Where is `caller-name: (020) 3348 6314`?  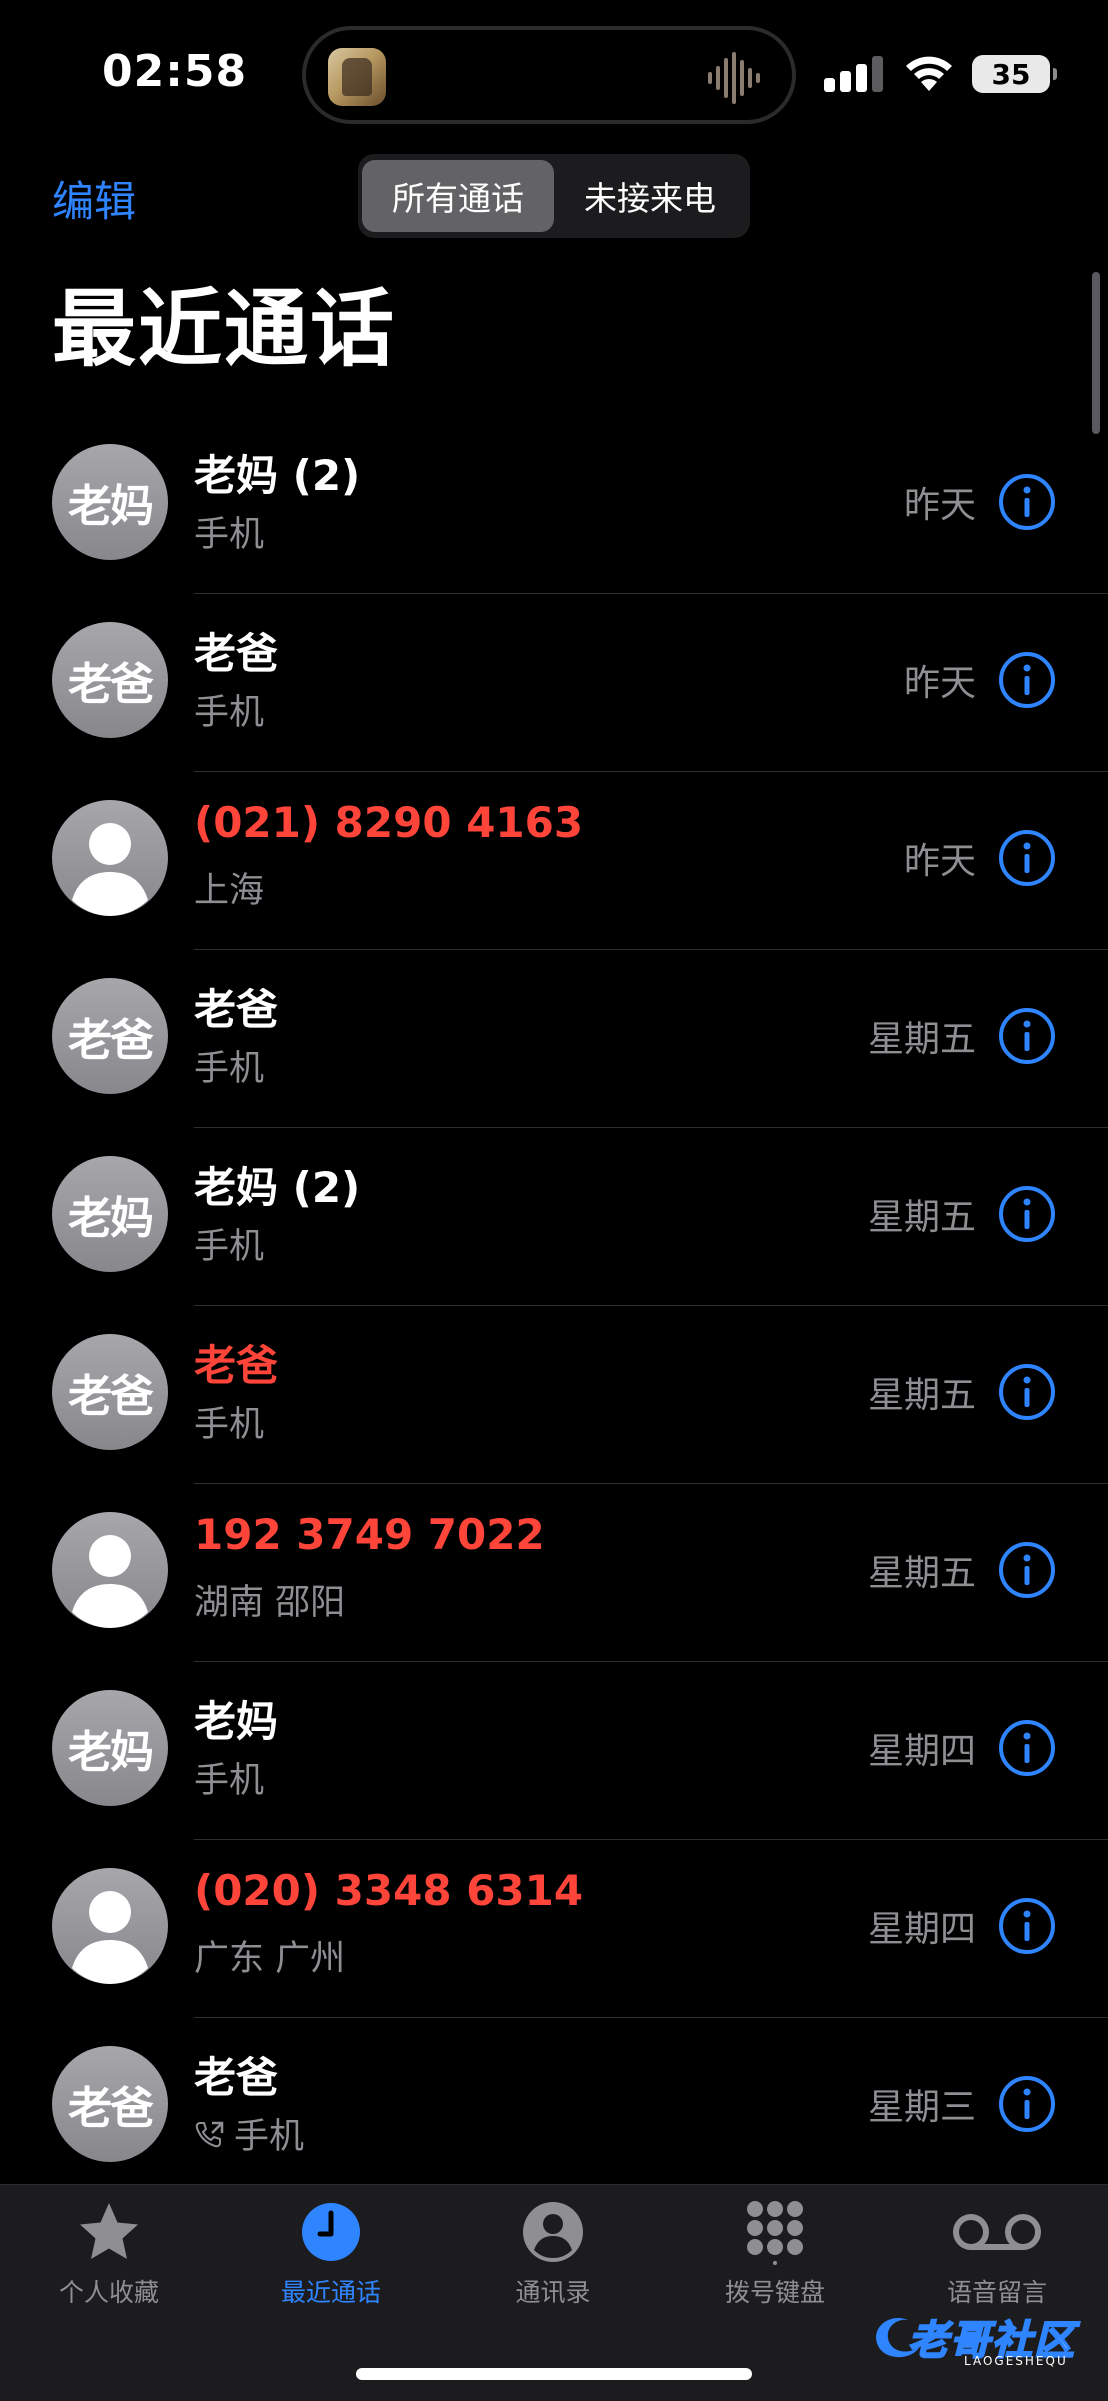
caller-name: (020) 3348 6314 is located at coordinates (389, 1890).